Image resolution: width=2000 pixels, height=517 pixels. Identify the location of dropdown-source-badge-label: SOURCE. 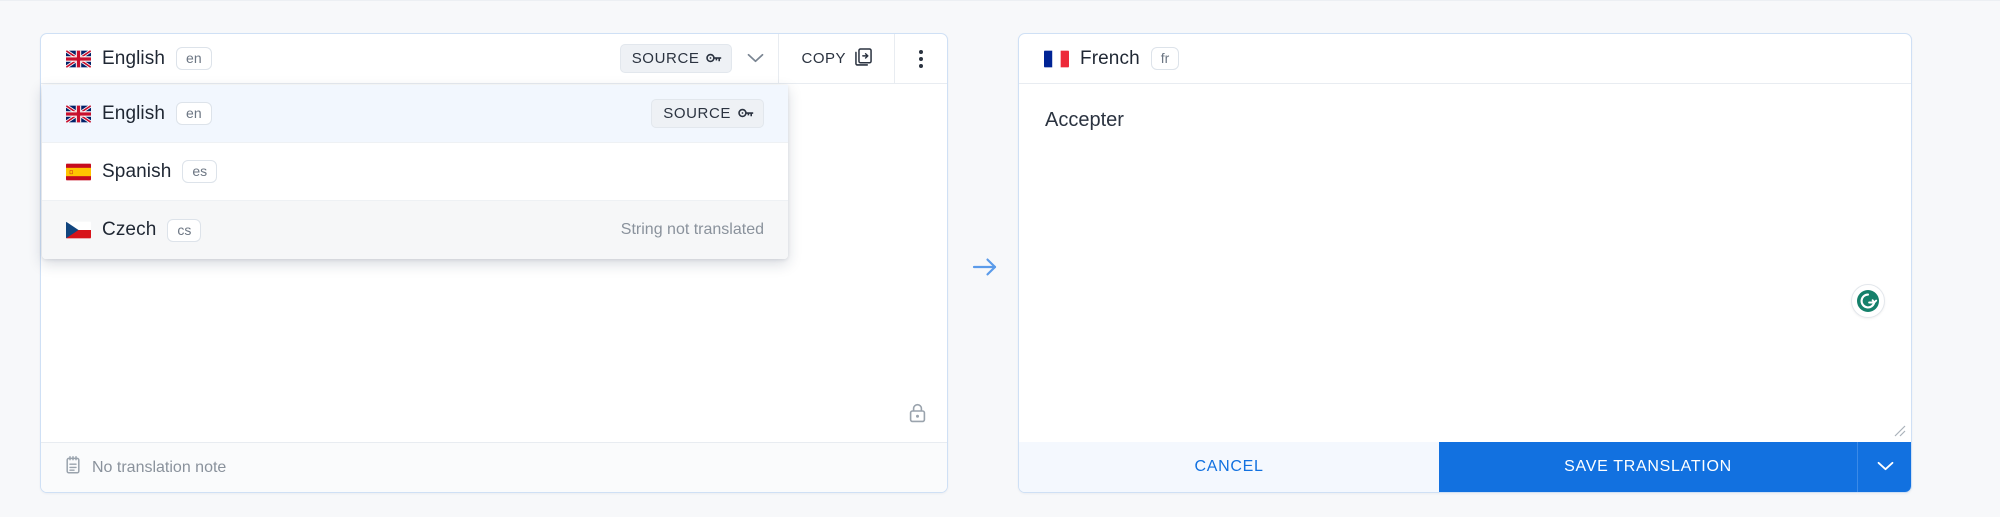
(697, 113).